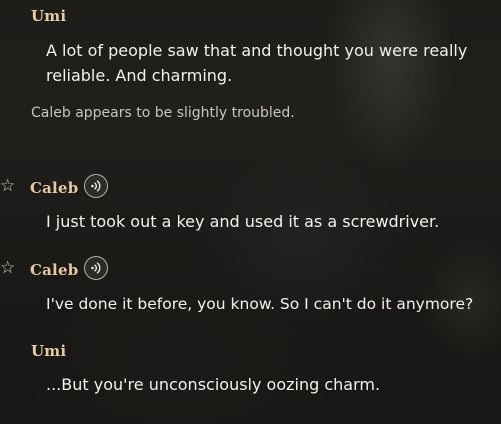 The image size is (501, 424). I want to click on narration-text: Caleb appears to be slightly troubled., so click(163, 113).